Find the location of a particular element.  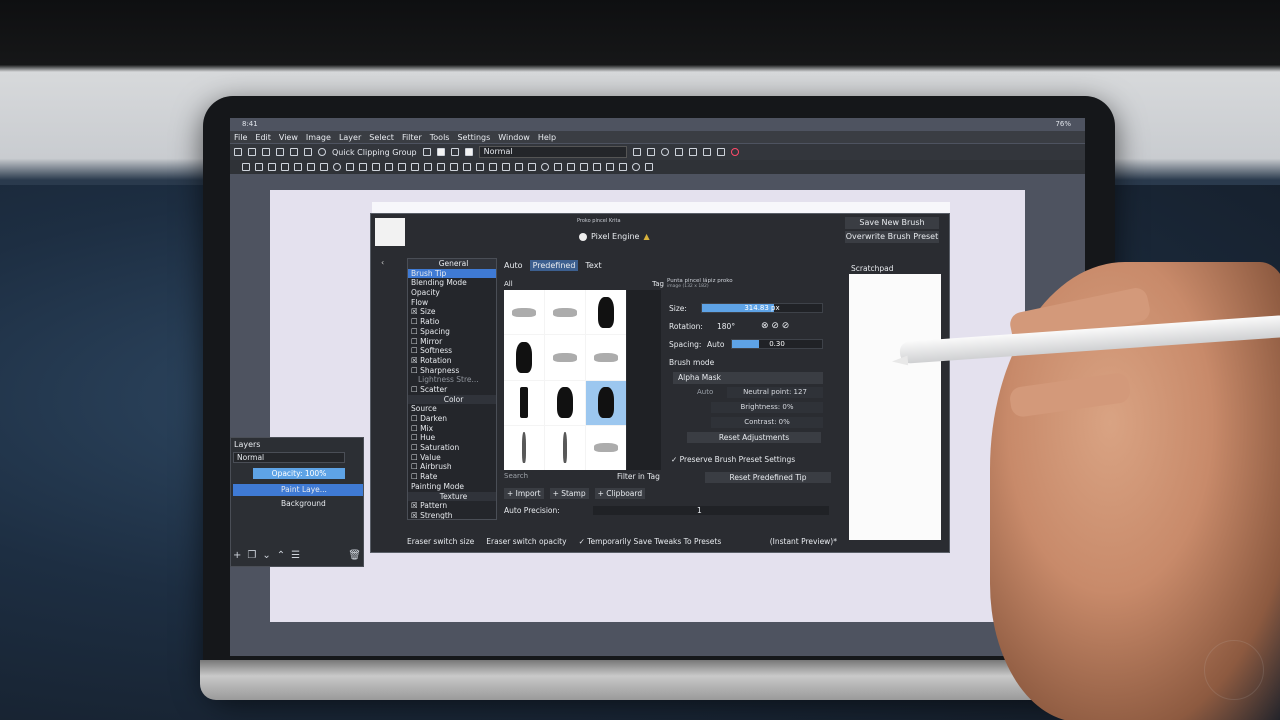

reload-icon is located at coordinates (664, 152).